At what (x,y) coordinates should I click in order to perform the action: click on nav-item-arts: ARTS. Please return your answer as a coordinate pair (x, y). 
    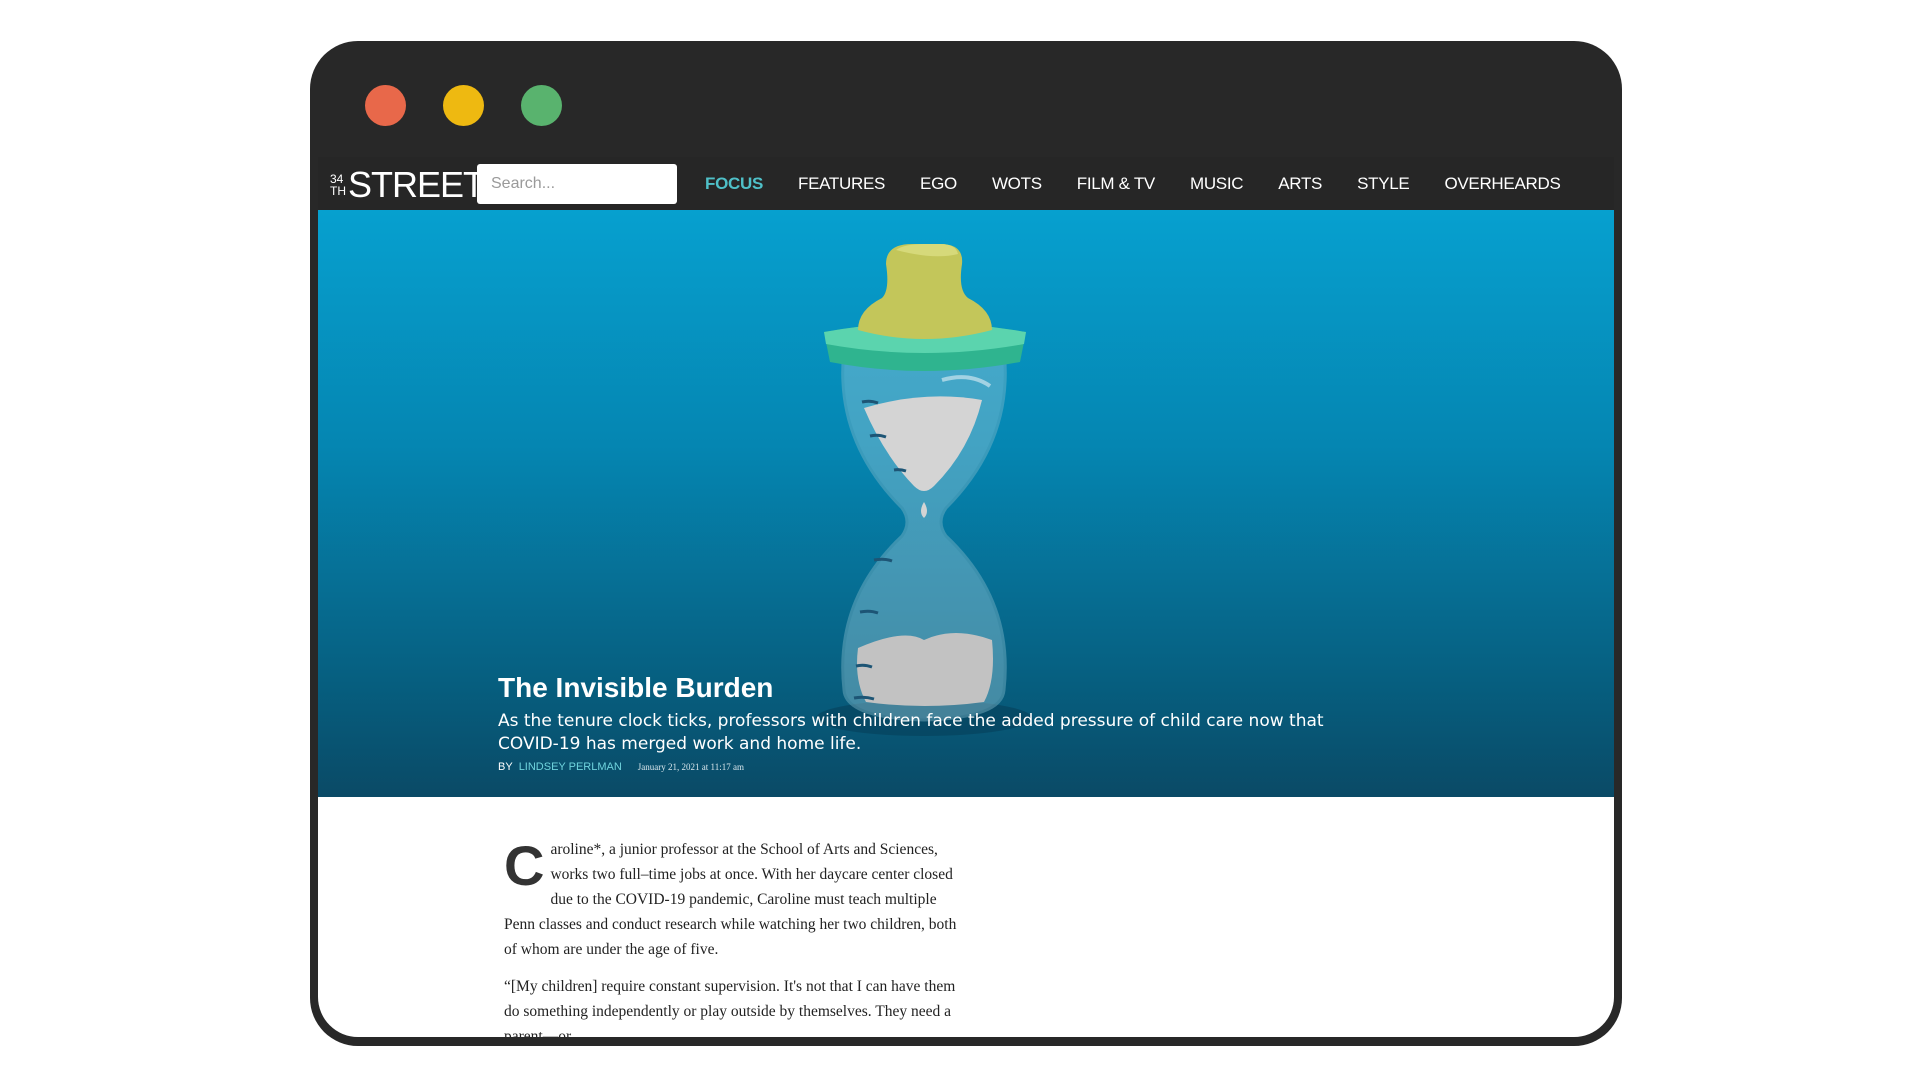
    Looking at the image, I should click on (1300, 184).